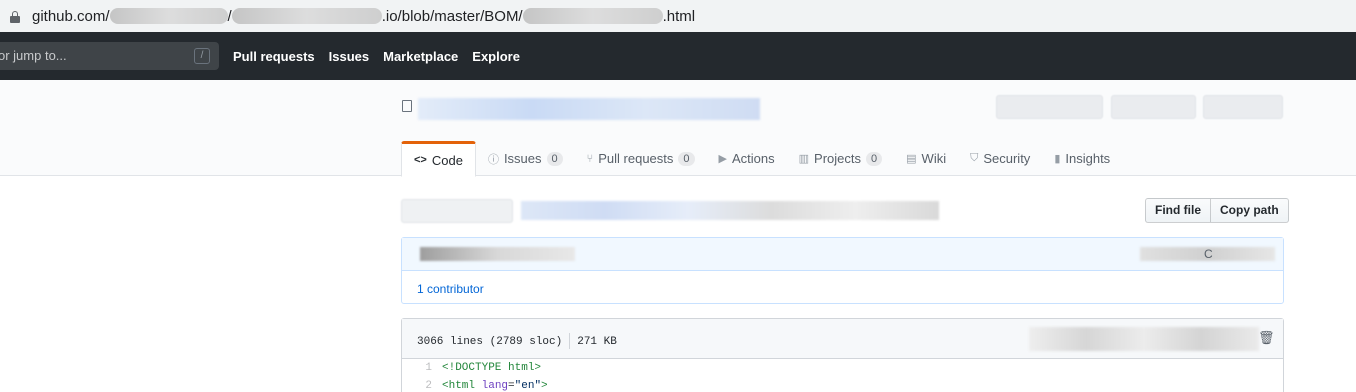 The height and width of the screenshot is (392, 1356). Describe the element at coordinates (1153, 107) in the screenshot. I see `star-button` at that location.